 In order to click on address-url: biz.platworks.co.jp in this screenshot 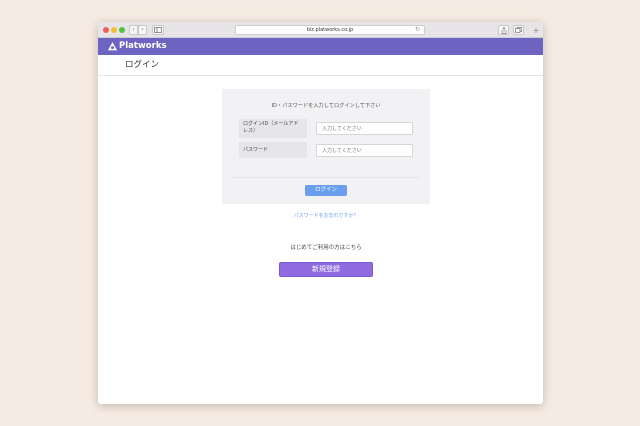, I will do `click(330, 30)`.